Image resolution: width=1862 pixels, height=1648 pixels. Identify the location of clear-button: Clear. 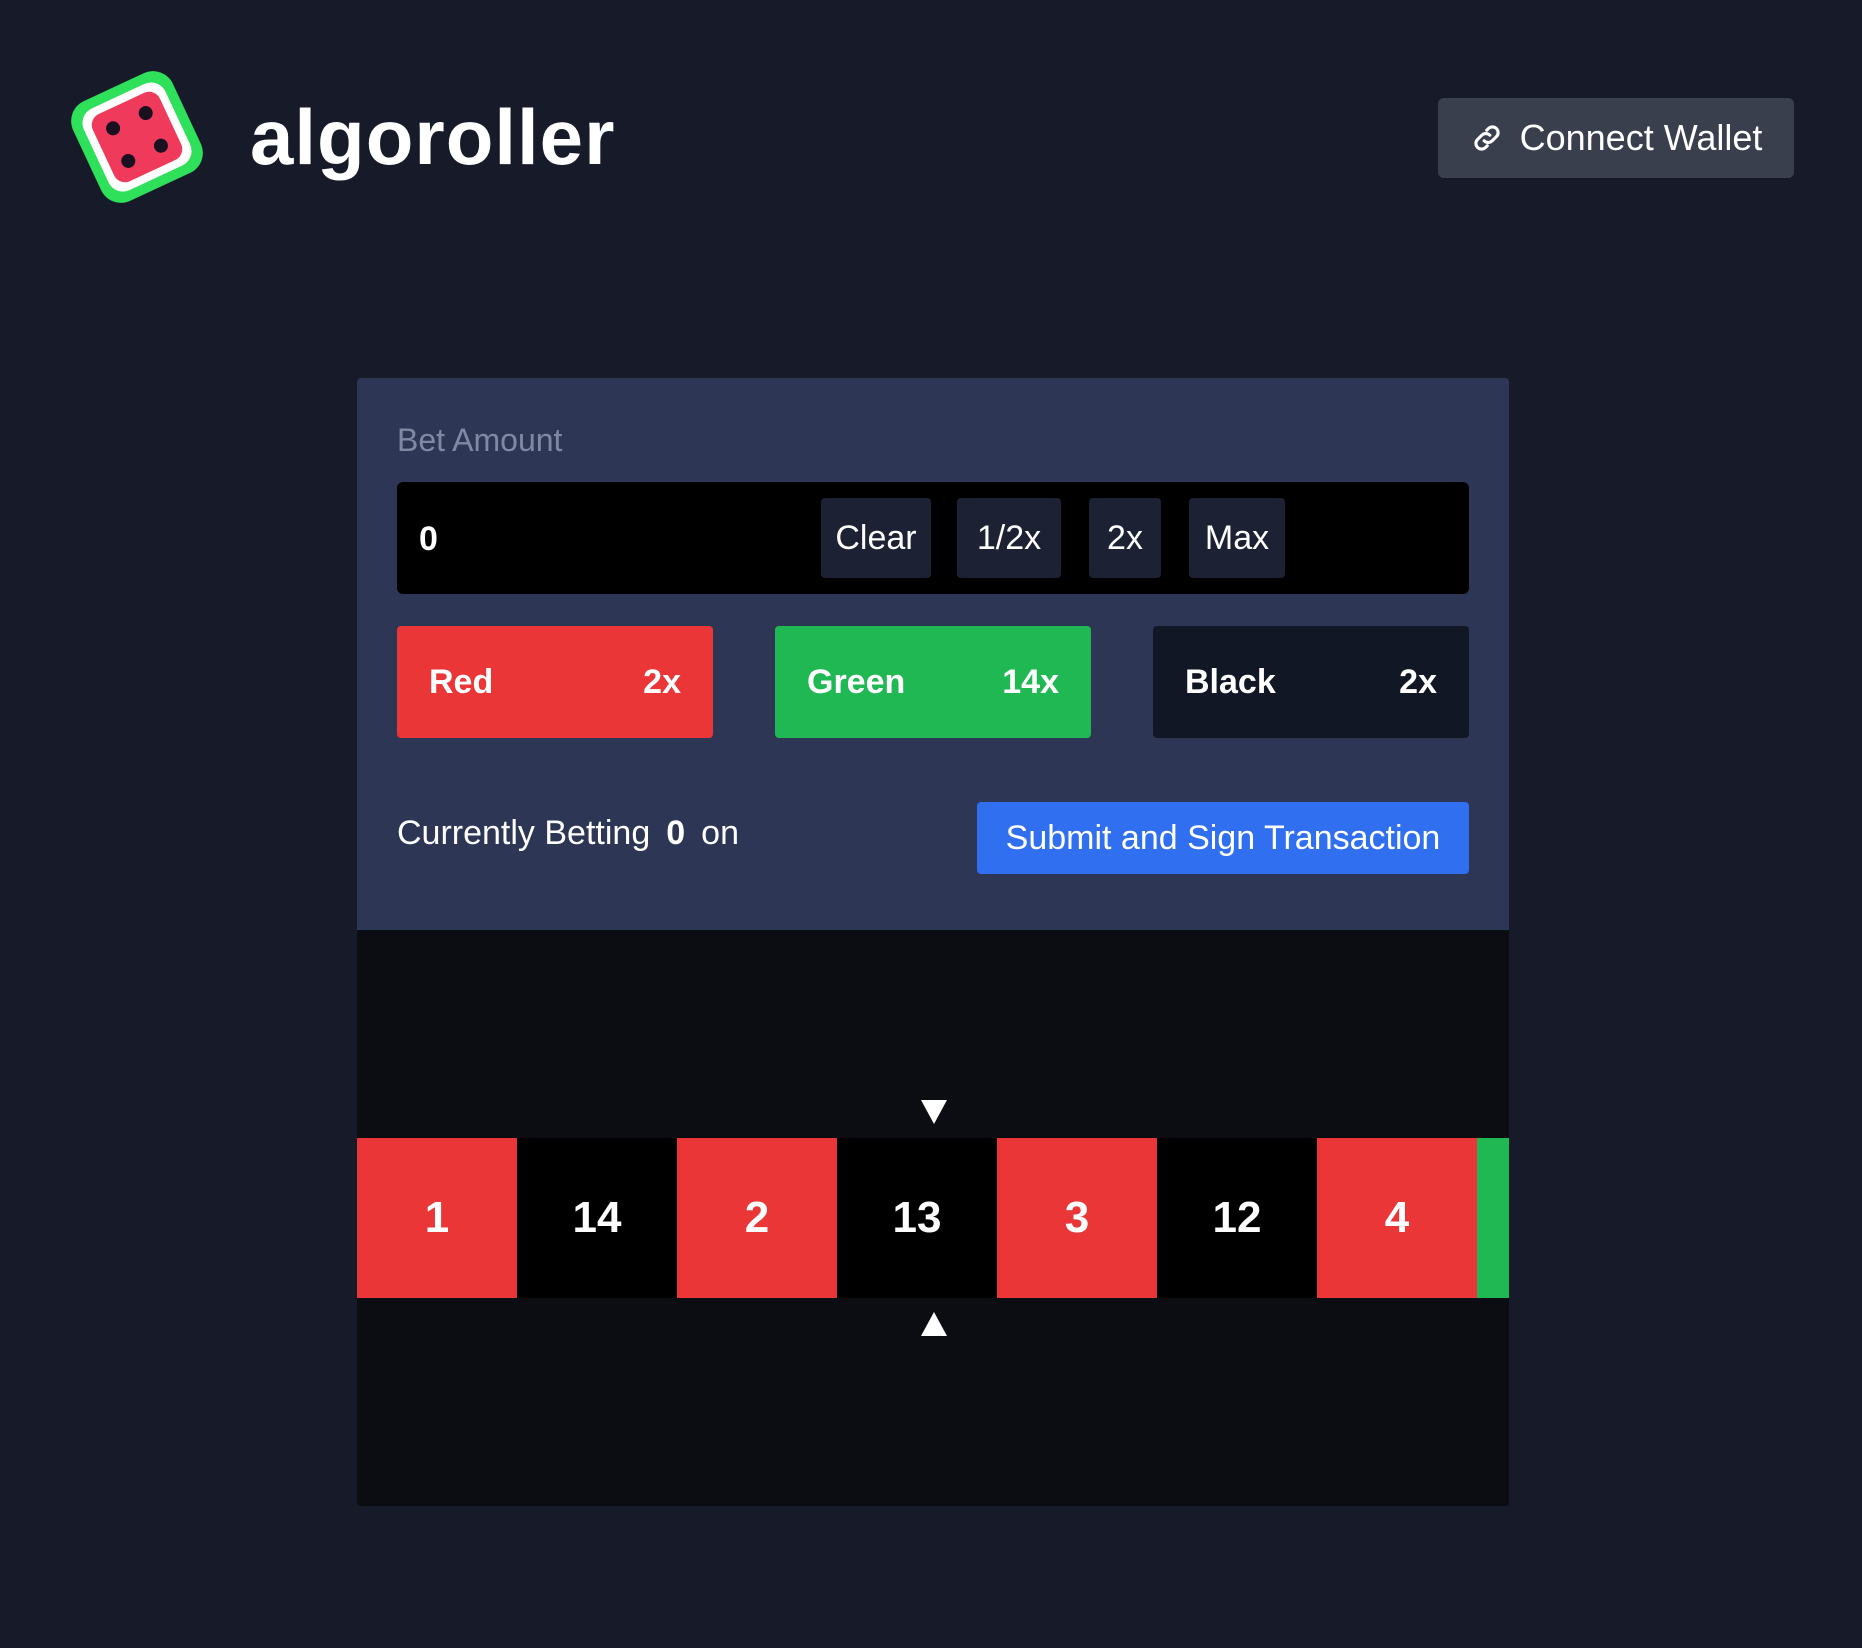
(876, 538).